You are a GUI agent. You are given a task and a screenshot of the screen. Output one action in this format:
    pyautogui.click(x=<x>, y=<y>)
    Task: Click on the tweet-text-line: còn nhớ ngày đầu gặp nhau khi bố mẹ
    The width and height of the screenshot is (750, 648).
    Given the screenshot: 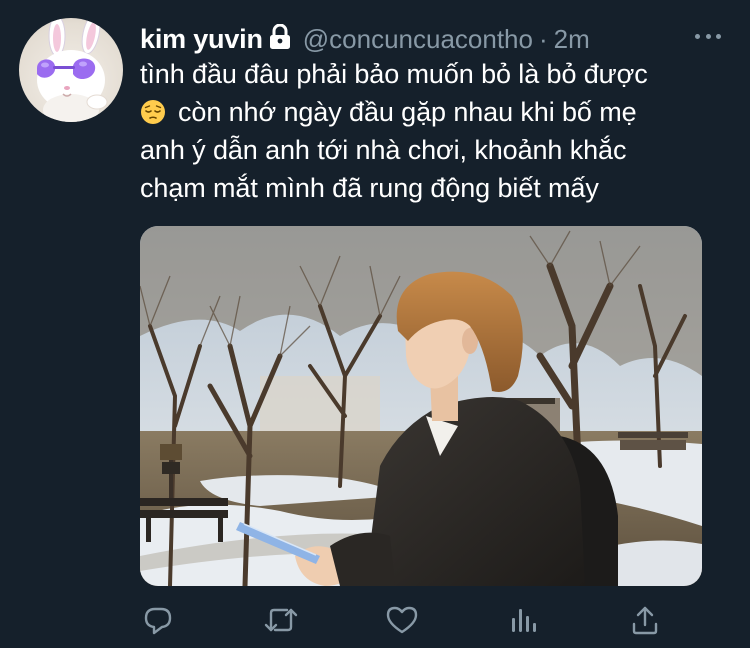 What is the action you would take?
    pyautogui.click(x=430, y=112)
    